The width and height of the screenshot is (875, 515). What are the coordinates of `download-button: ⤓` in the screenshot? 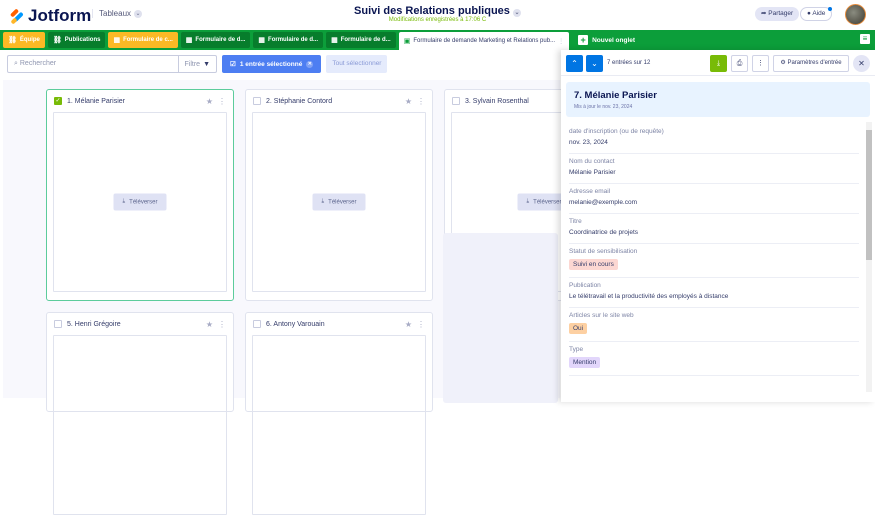 It's located at (718, 63).